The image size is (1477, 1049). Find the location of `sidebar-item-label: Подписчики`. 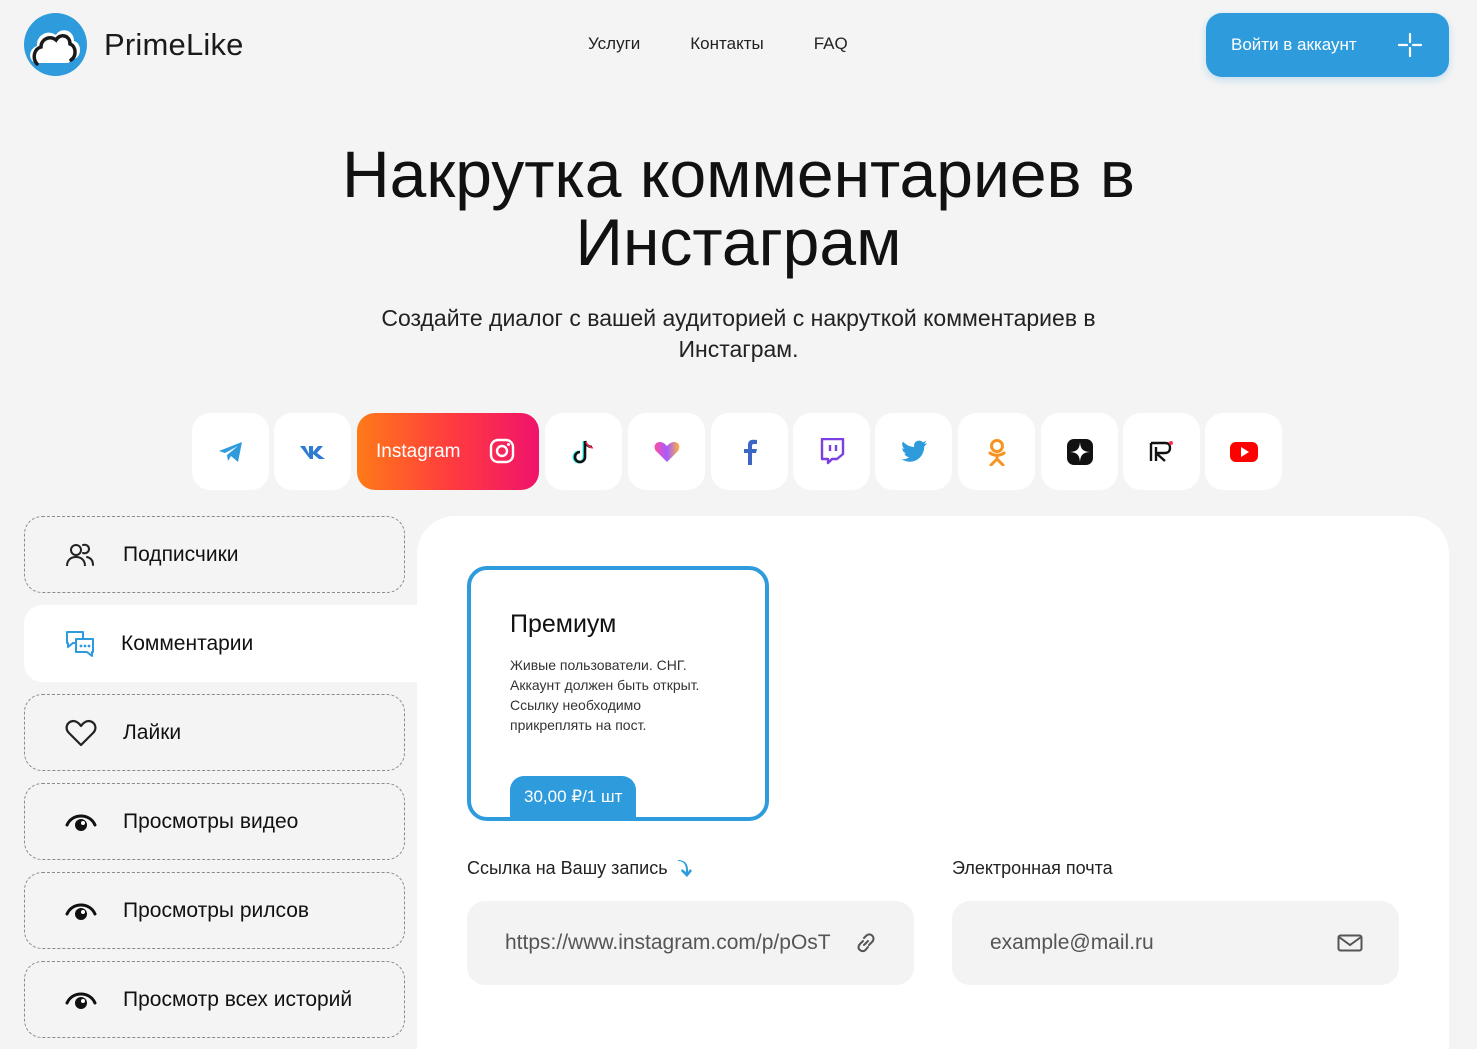

sidebar-item-label: Подписчики is located at coordinates (181, 554).